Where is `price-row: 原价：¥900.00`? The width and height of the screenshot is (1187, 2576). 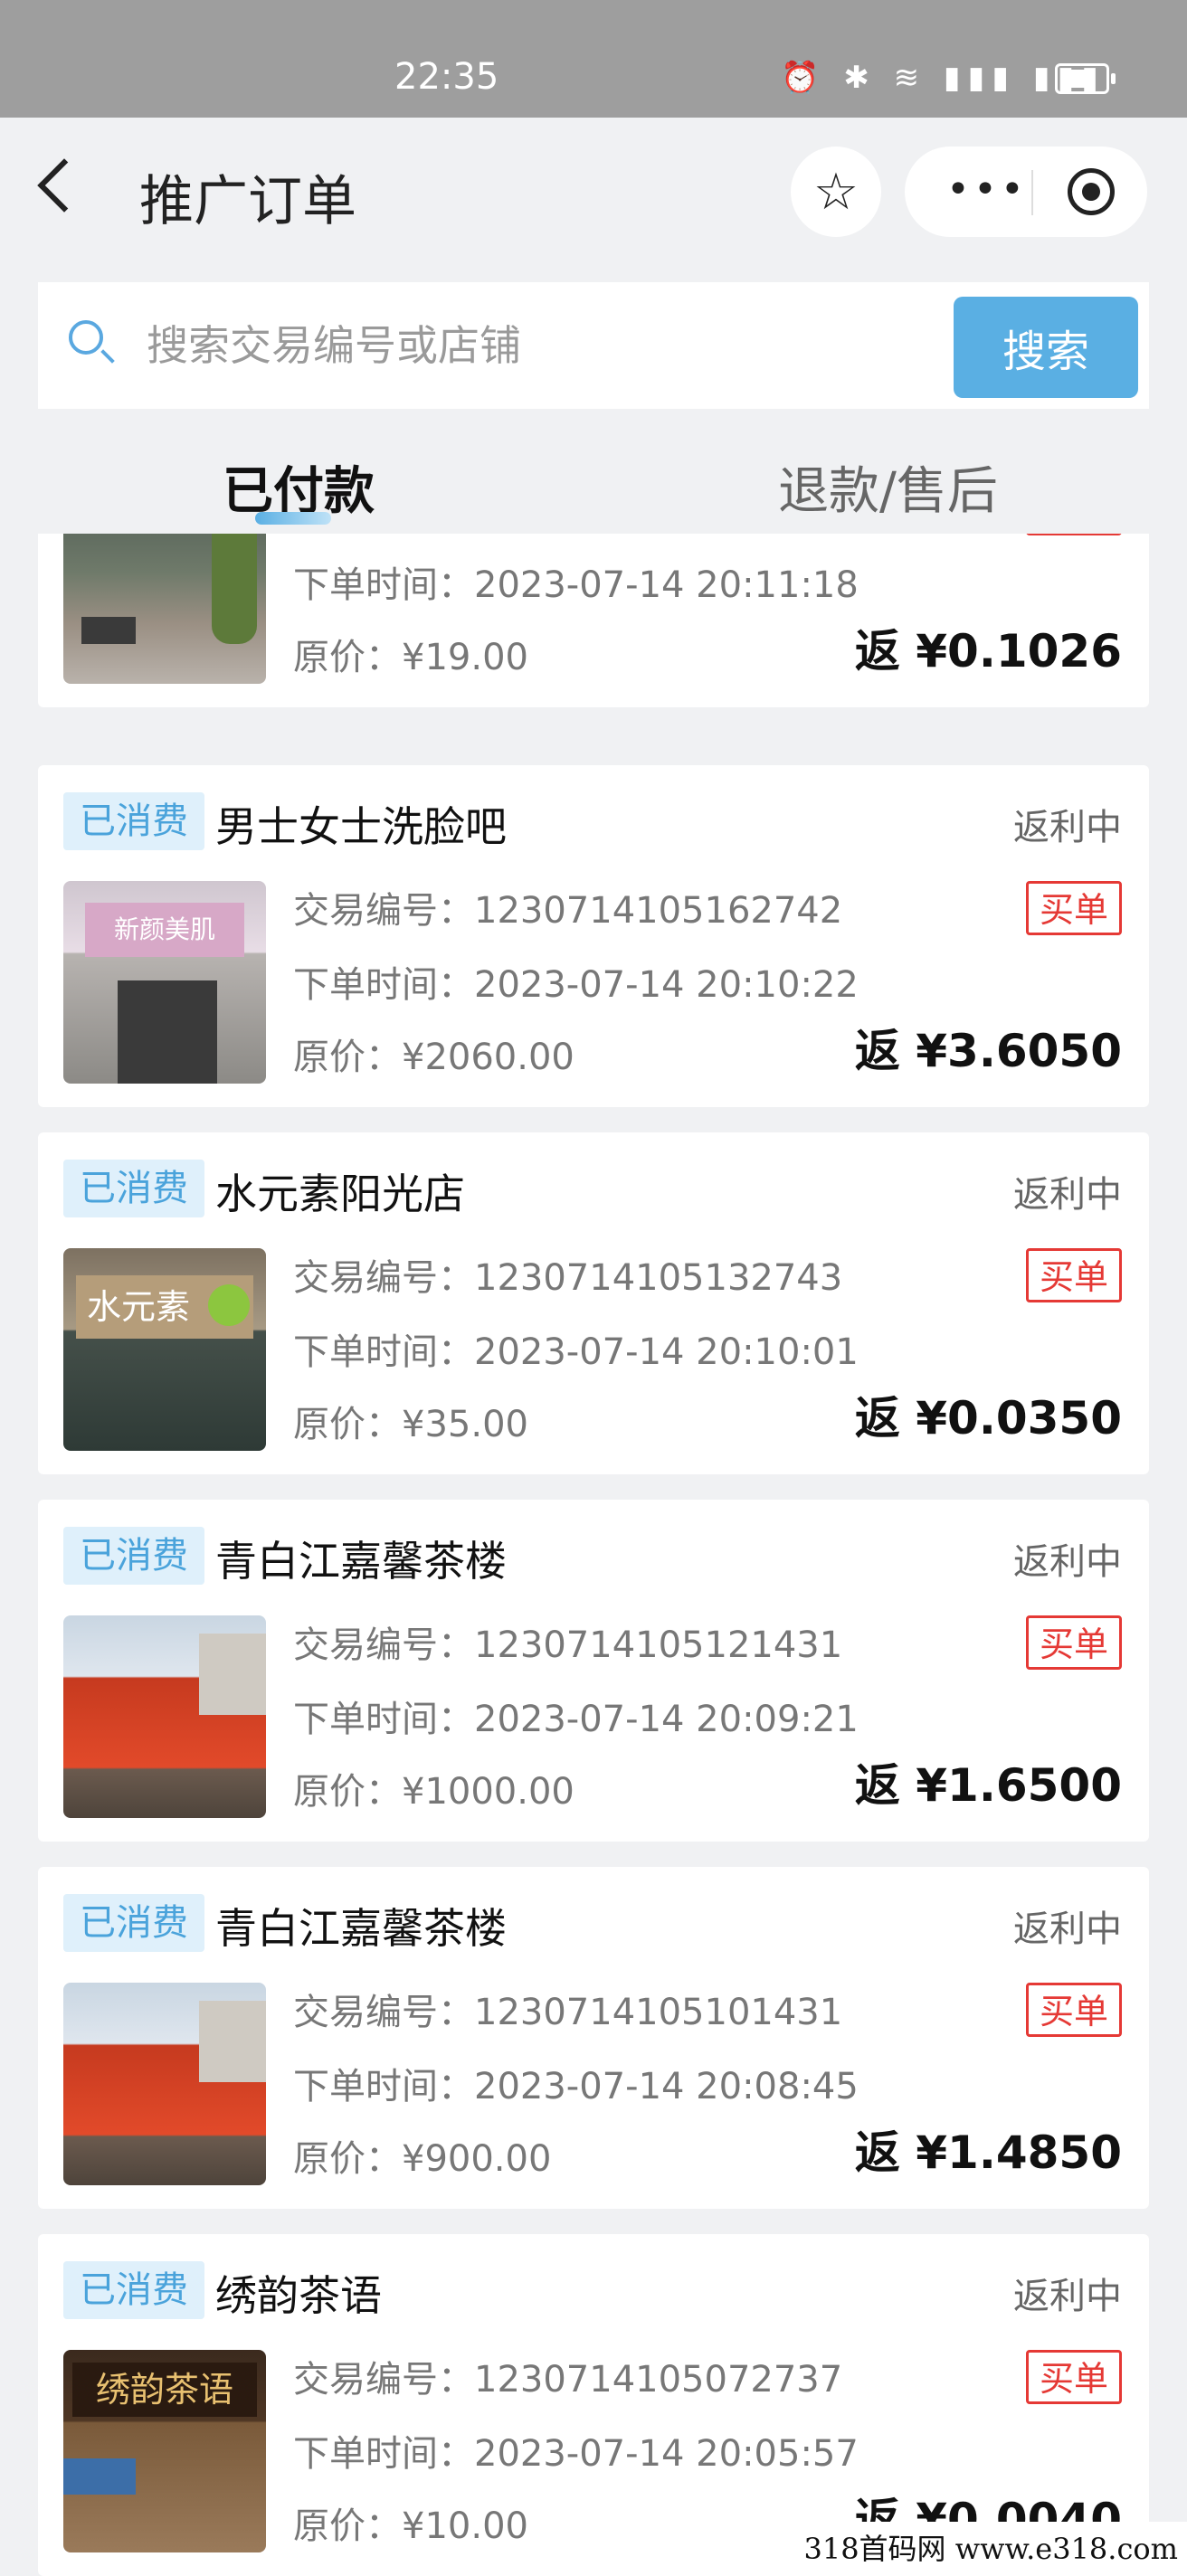
price-row: 原价：¥900.00 is located at coordinates (422, 2155).